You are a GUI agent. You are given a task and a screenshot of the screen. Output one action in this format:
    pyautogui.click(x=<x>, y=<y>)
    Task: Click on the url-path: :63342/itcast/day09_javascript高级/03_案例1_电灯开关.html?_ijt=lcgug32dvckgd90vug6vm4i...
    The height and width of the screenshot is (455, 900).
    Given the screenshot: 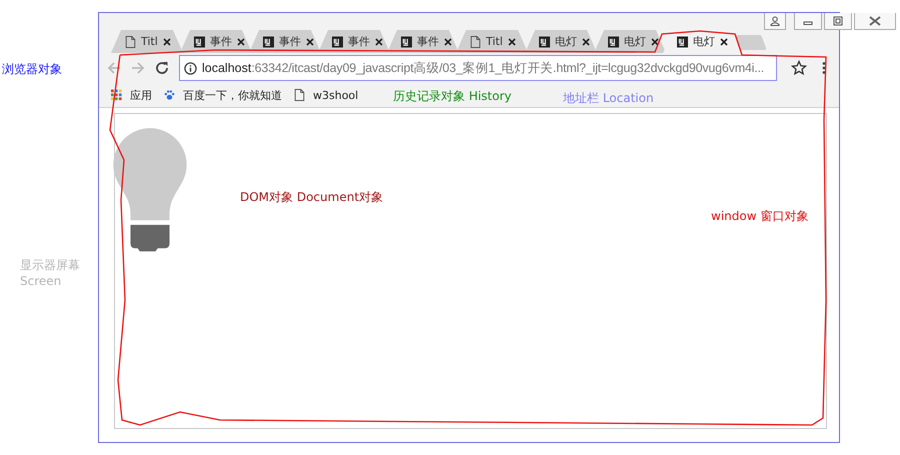 What is the action you would take?
    pyautogui.click(x=507, y=68)
    